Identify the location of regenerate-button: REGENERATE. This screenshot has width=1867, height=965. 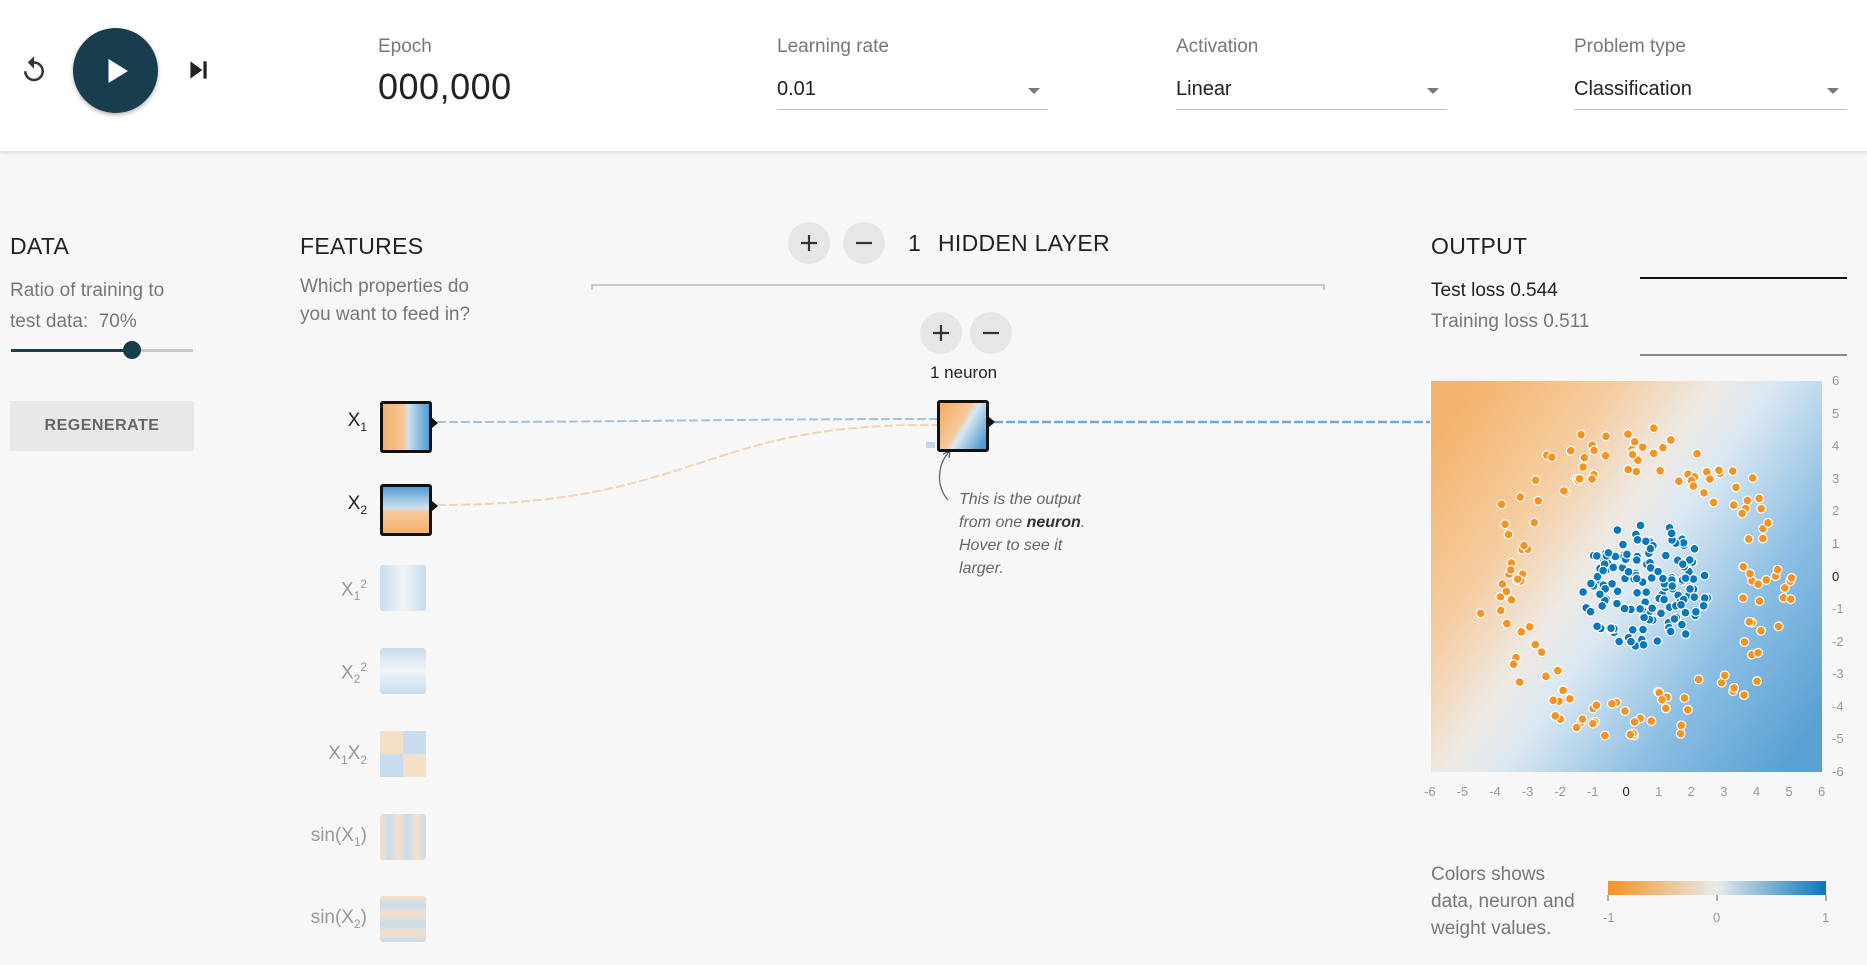
(102, 426).